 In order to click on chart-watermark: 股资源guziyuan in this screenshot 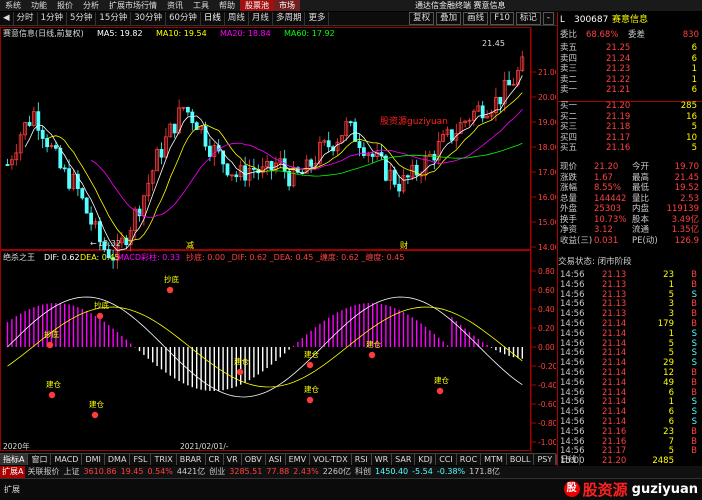, I will do `click(414, 121)`.